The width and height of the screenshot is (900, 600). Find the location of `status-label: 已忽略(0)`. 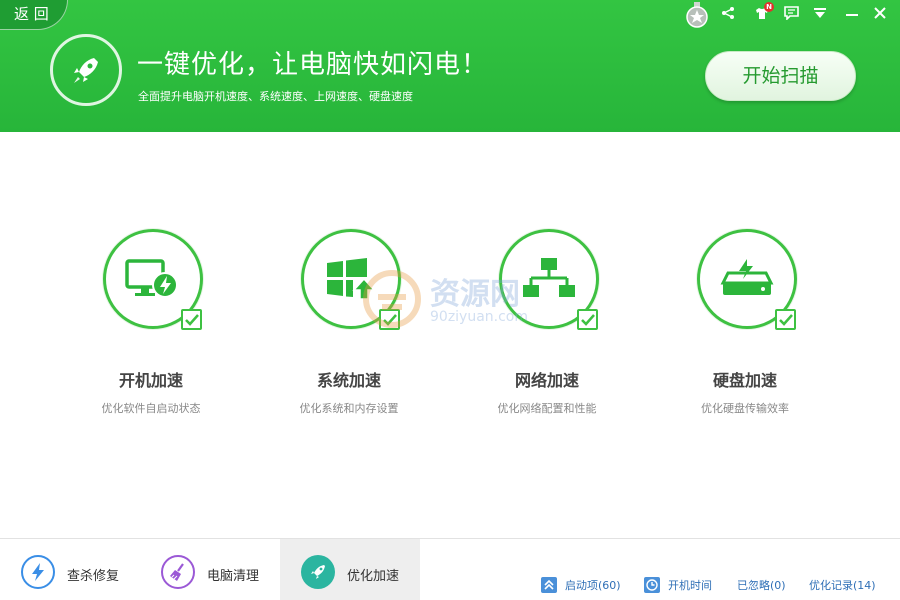

status-label: 已忽略(0) is located at coordinates (761, 585).